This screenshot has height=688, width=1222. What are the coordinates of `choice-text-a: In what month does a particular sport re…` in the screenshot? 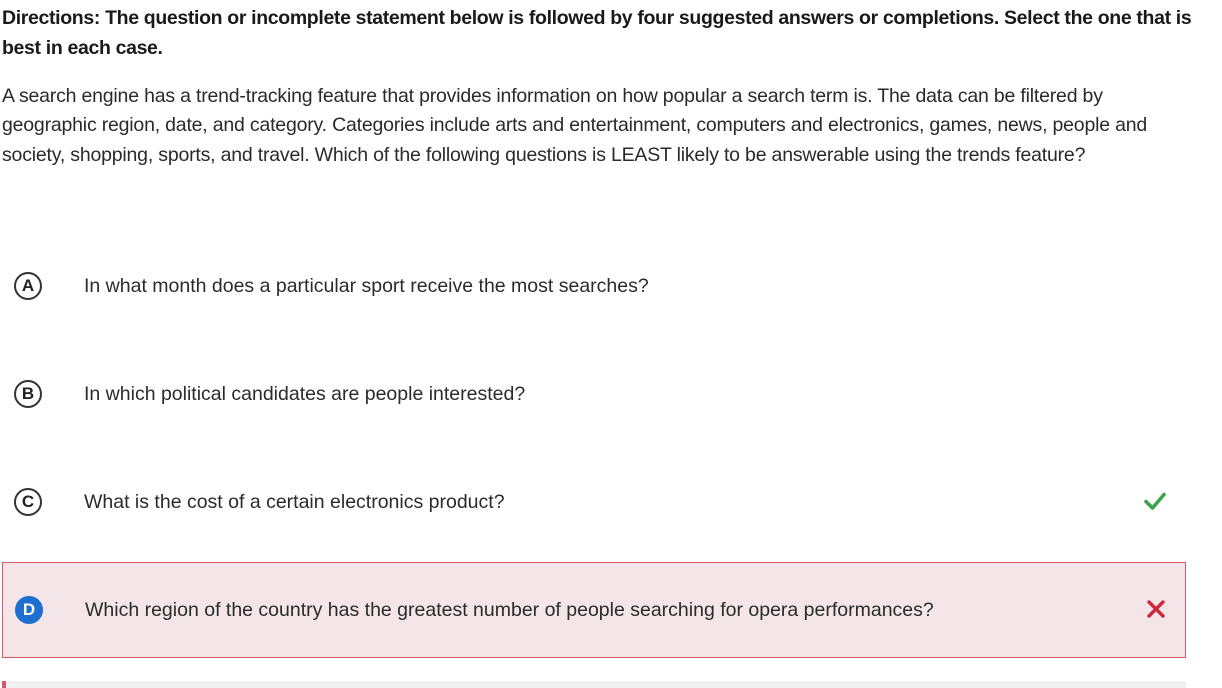 It's located at (366, 286).